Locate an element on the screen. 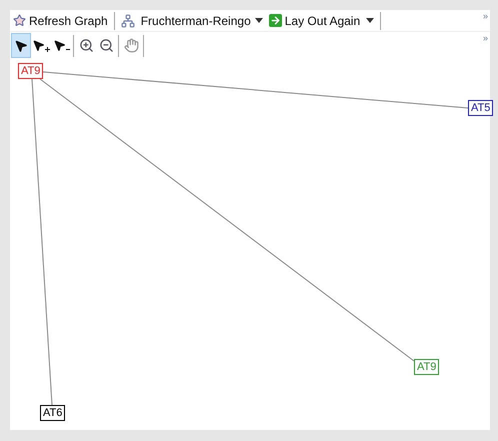  pointer-minus-icon is located at coordinates (61, 45).